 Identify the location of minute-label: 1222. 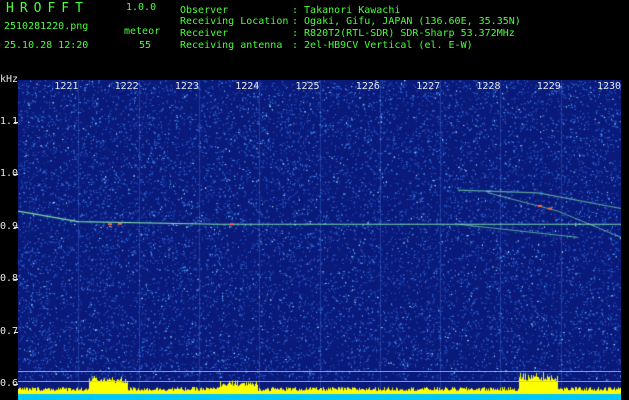
(126, 86).